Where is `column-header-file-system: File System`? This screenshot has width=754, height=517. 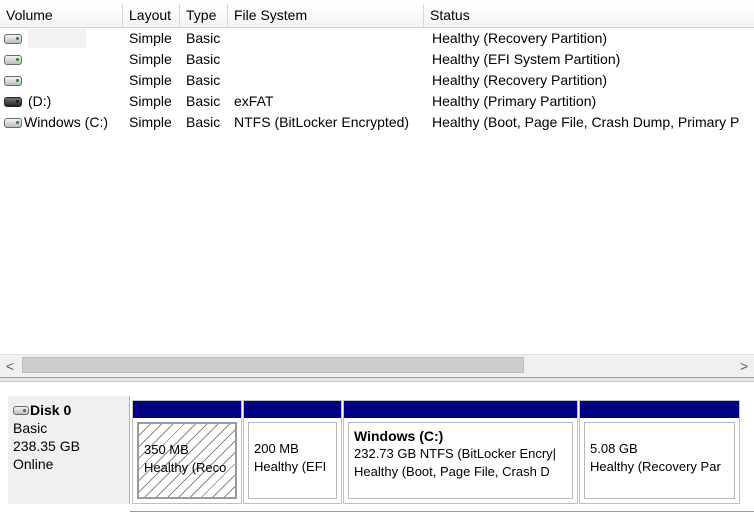
column-header-file-system: File System is located at coordinates (326, 15).